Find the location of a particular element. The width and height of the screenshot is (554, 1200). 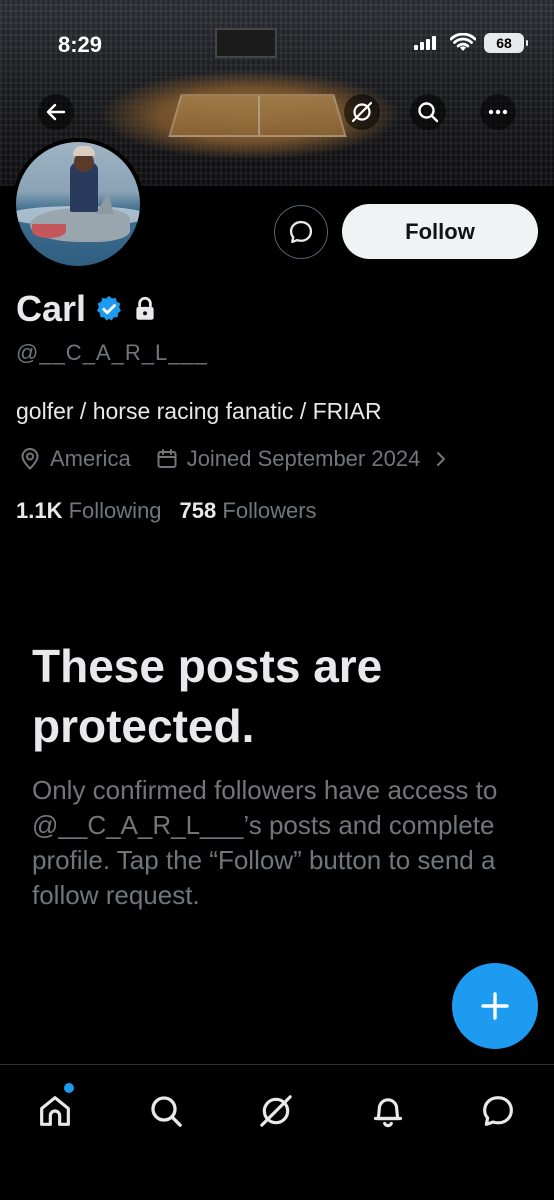

messages-icon is located at coordinates (498, 1111).